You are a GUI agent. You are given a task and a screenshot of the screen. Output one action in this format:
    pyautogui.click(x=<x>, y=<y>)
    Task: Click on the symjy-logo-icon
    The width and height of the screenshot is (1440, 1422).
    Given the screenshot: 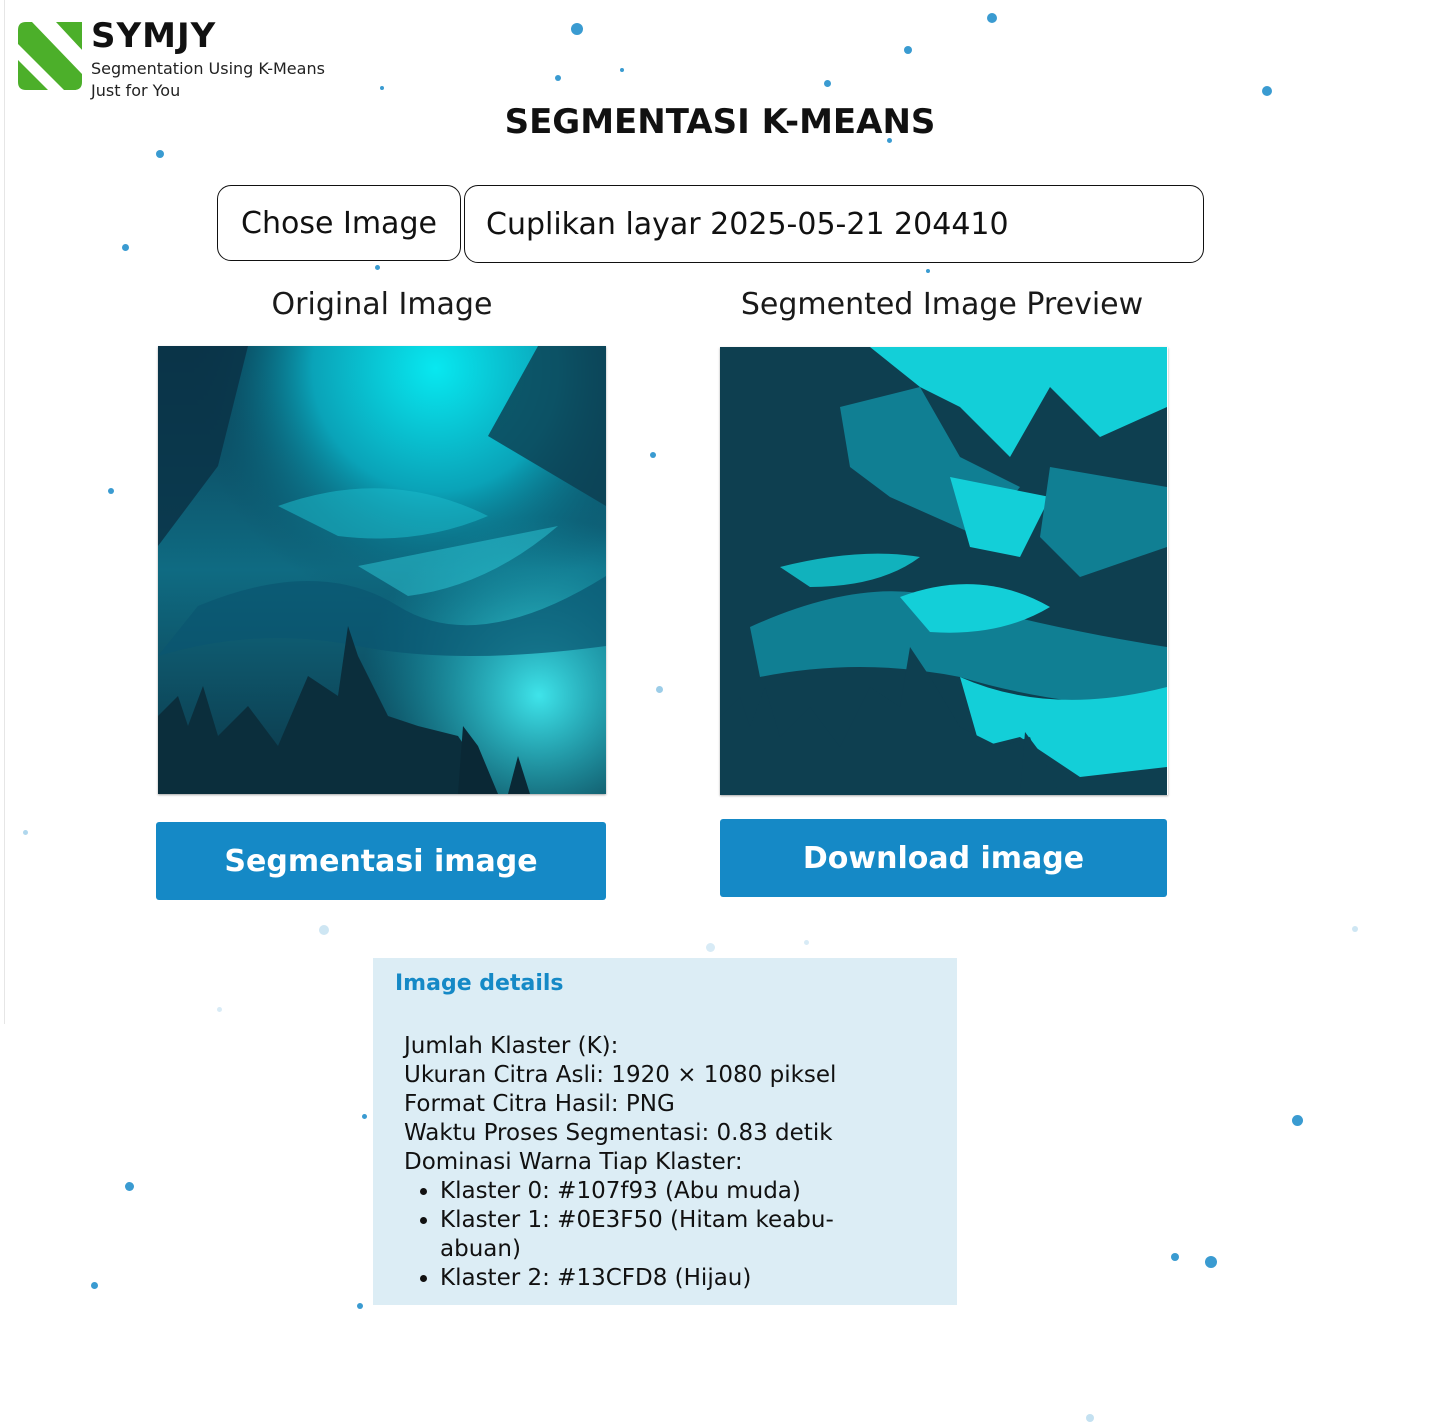 What is the action you would take?
    pyautogui.click(x=50, y=56)
    